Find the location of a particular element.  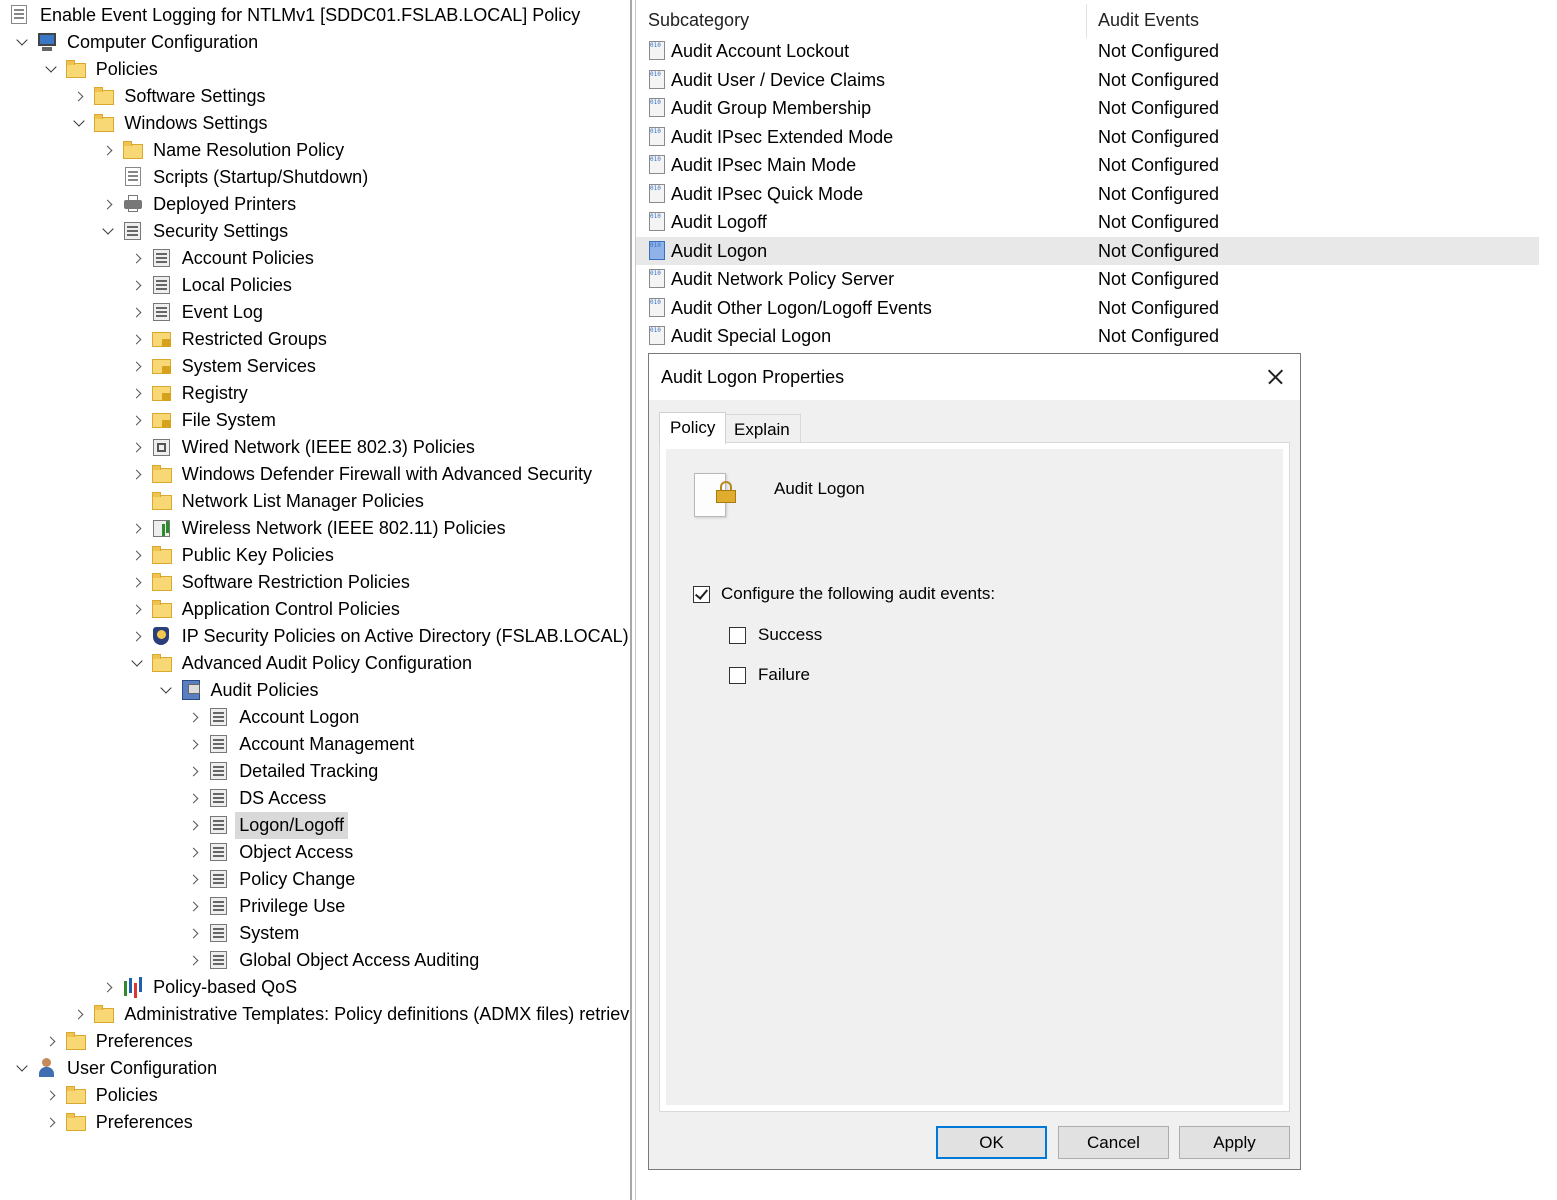

tree-item: Software Restriction Policies is located at coordinates (315, 582).